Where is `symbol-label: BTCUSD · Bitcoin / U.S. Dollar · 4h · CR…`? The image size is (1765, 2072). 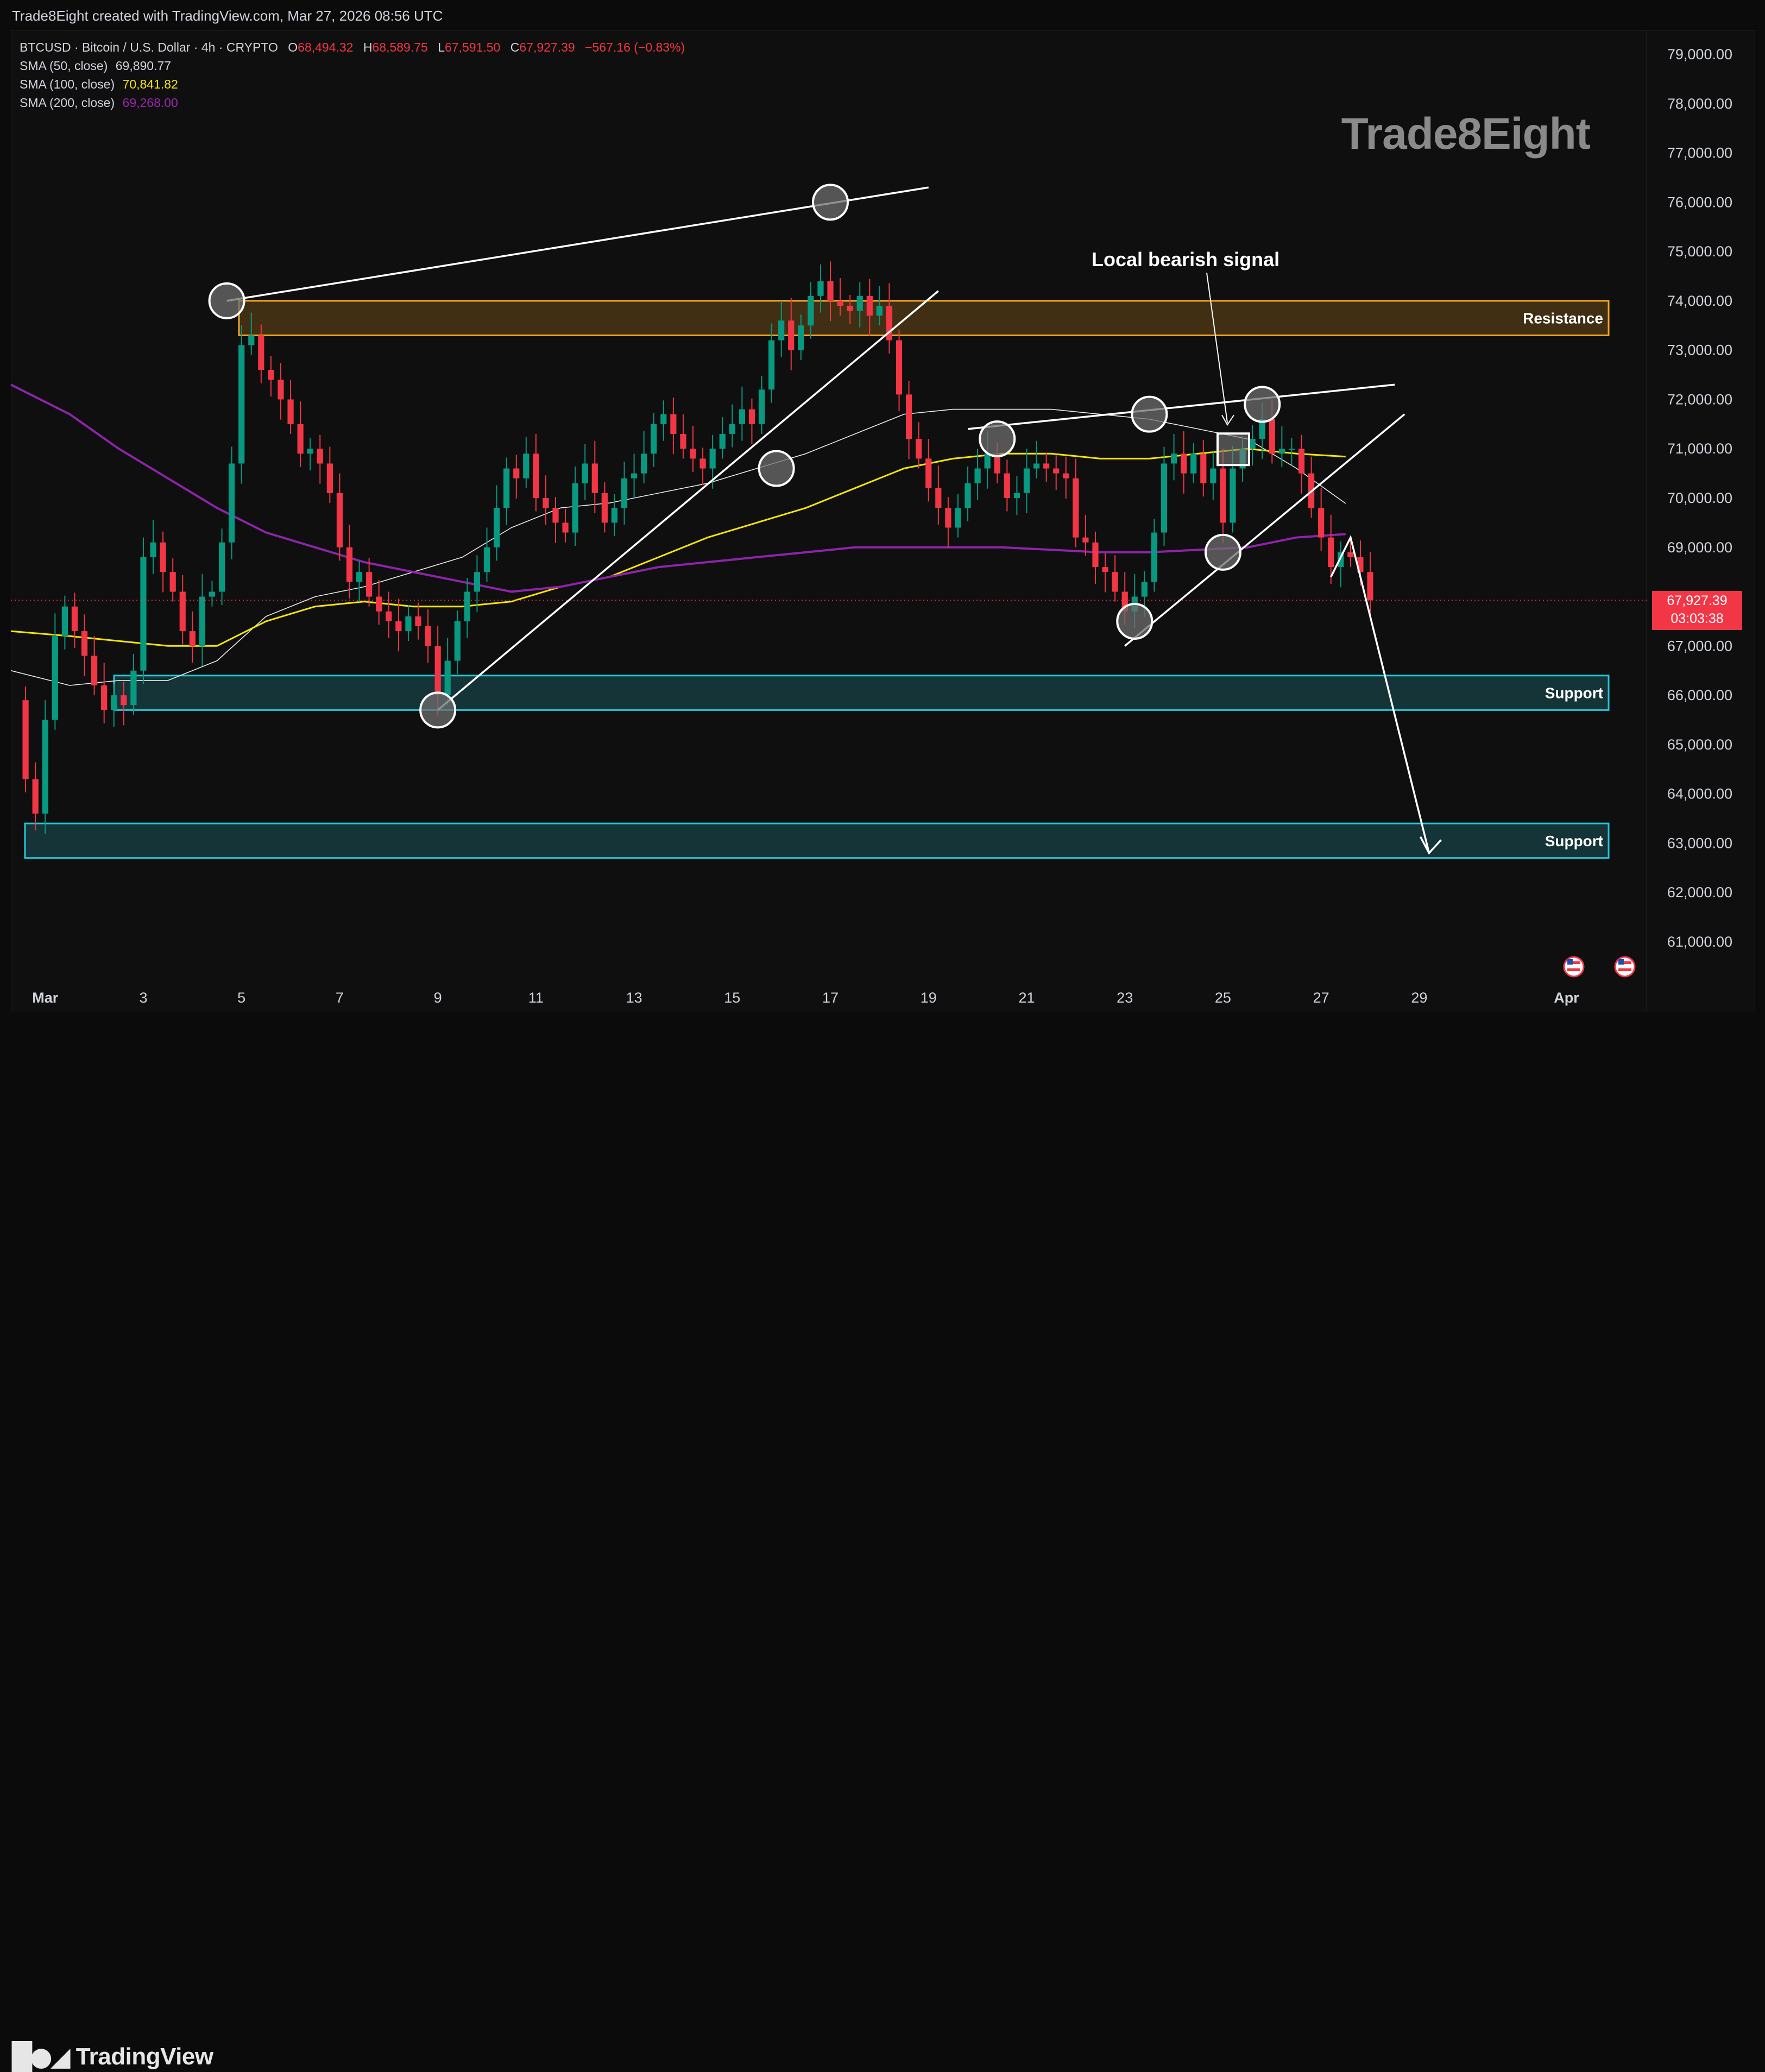 symbol-label: BTCUSD · Bitcoin / U.S. Dollar · 4h · CR… is located at coordinates (149, 47).